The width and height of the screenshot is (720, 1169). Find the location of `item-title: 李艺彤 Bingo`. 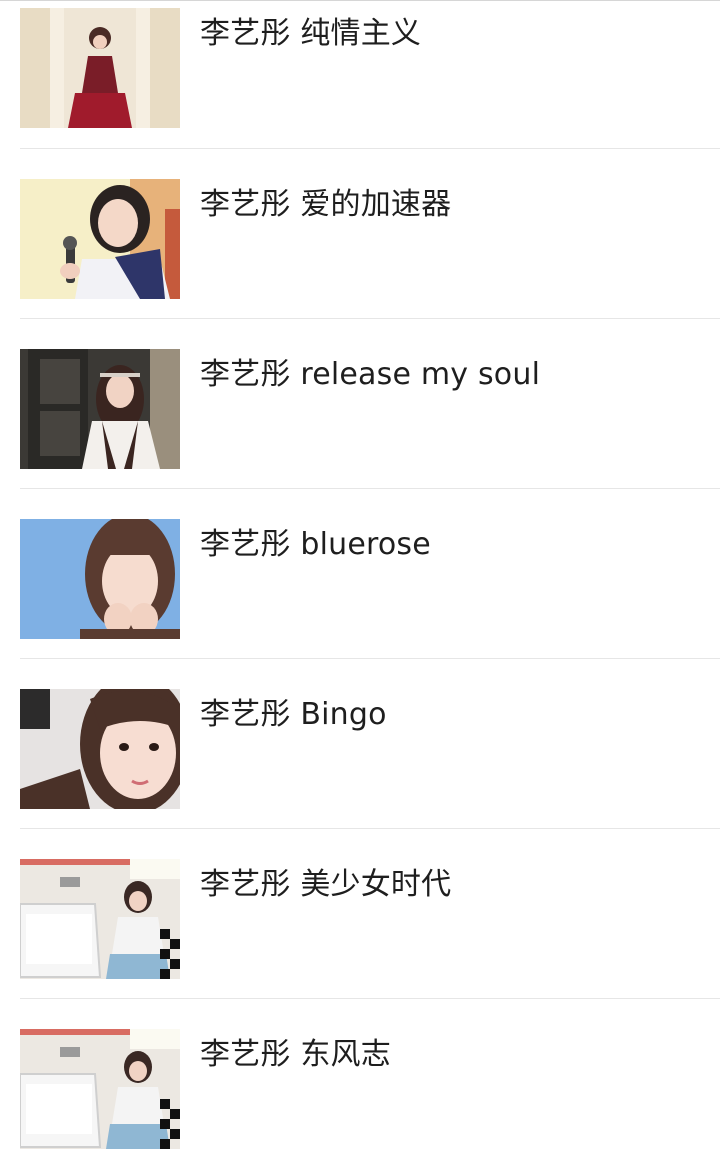

item-title: 李艺彤 Bingo is located at coordinates (293, 714).